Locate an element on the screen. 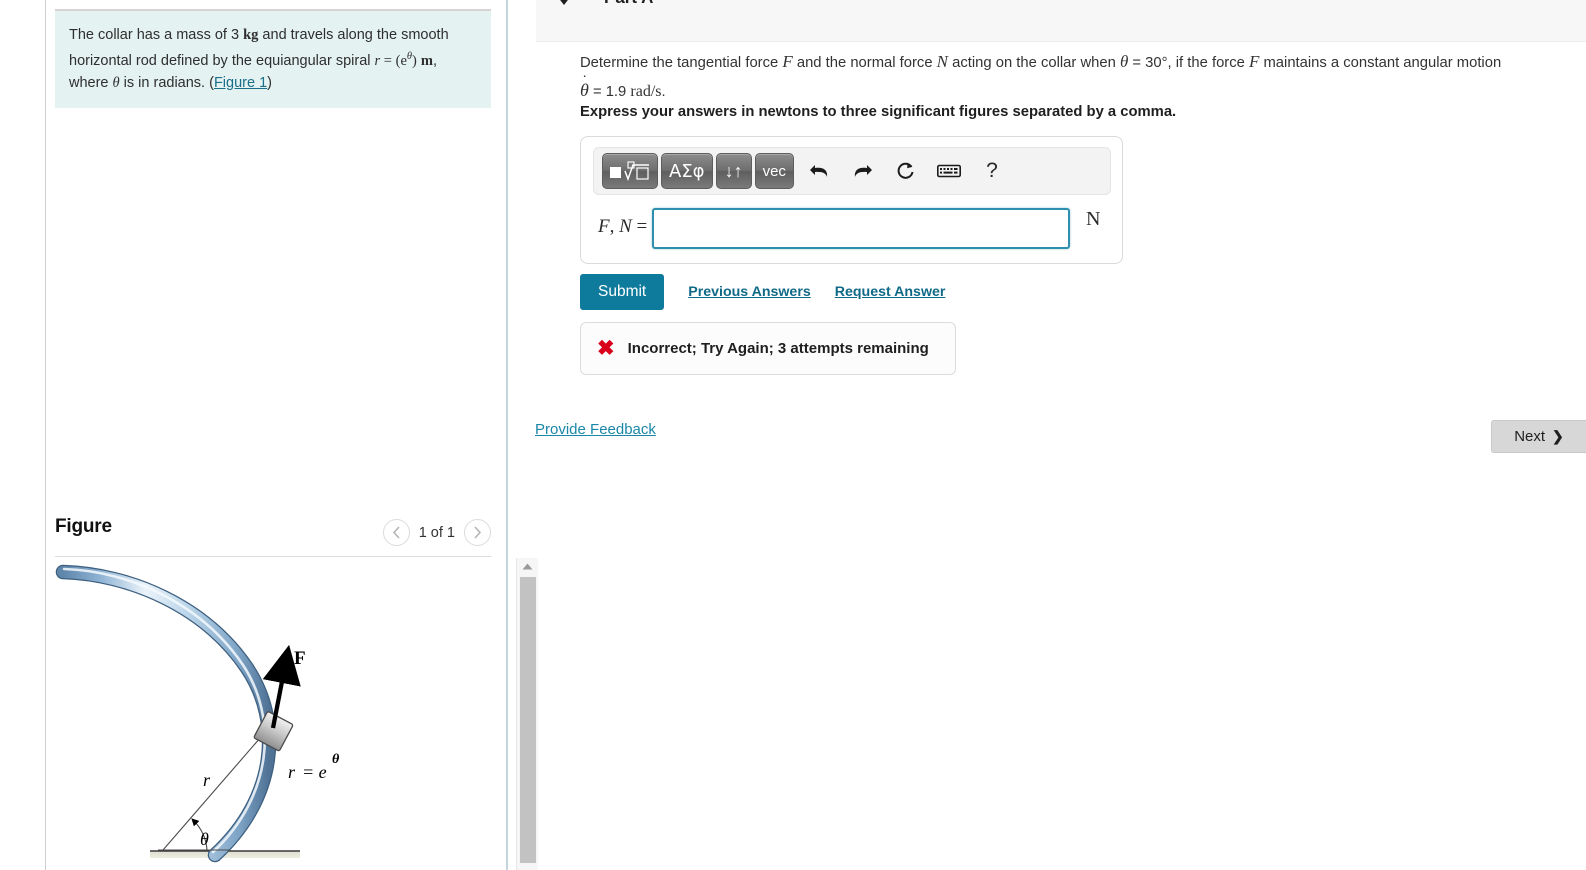 Image resolution: width=1586 pixels, height=870 pixels. redo-arrow-icon is located at coordinates (863, 171).